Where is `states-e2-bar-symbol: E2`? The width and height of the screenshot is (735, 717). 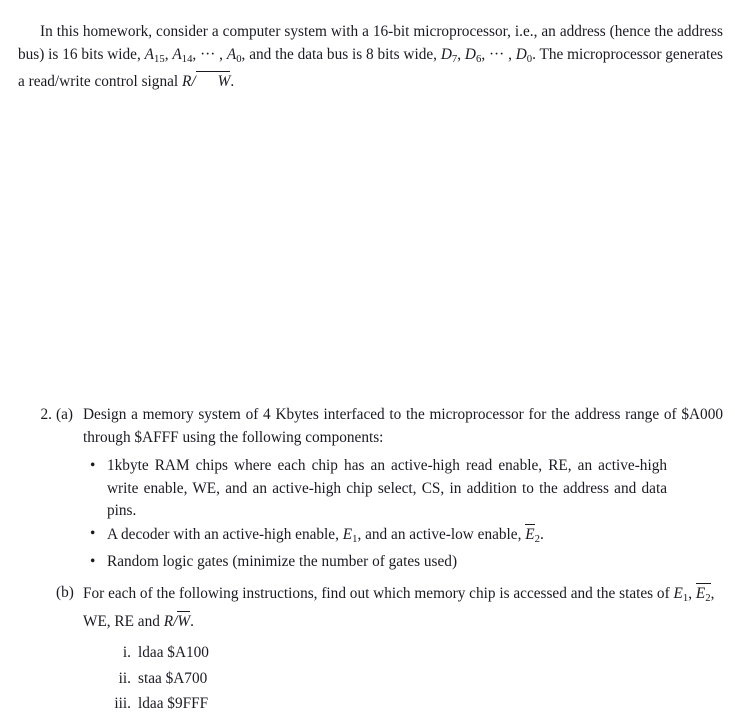
states-e2-bar-symbol: E2 is located at coordinates (703, 596).